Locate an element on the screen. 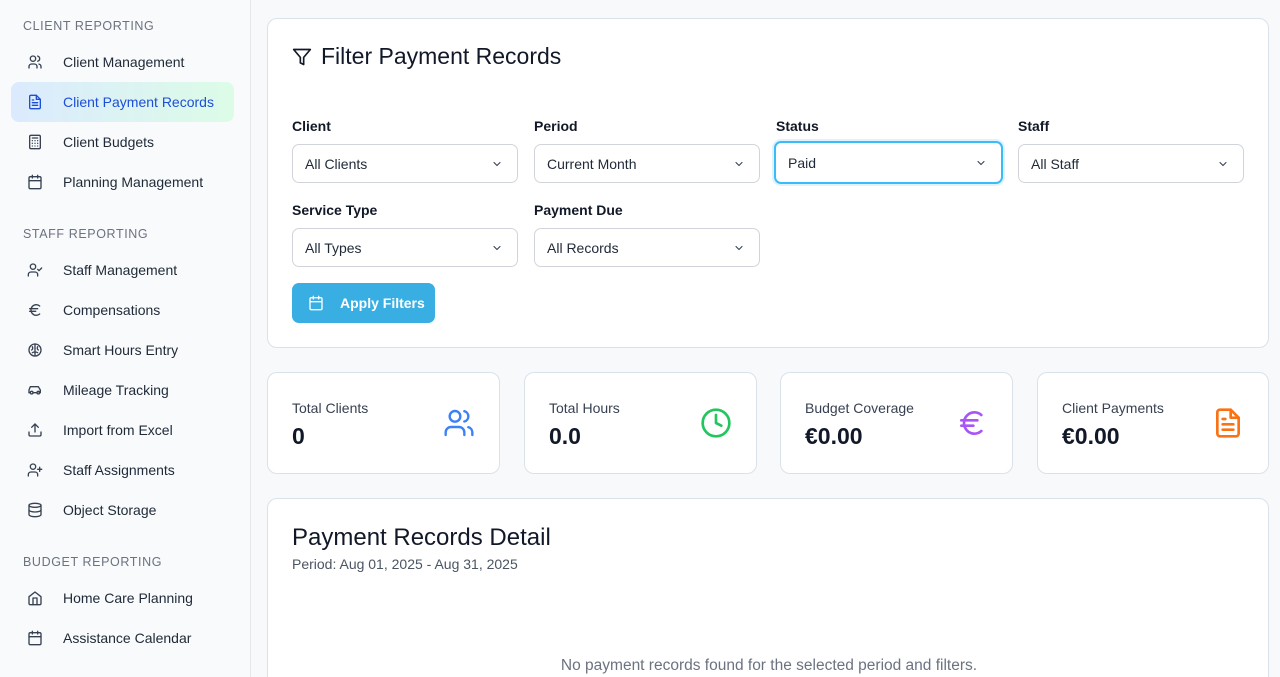 The height and width of the screenshot is (677, 1280). sidebar-item-label: Staff Management is located at coordinates (120, 270).